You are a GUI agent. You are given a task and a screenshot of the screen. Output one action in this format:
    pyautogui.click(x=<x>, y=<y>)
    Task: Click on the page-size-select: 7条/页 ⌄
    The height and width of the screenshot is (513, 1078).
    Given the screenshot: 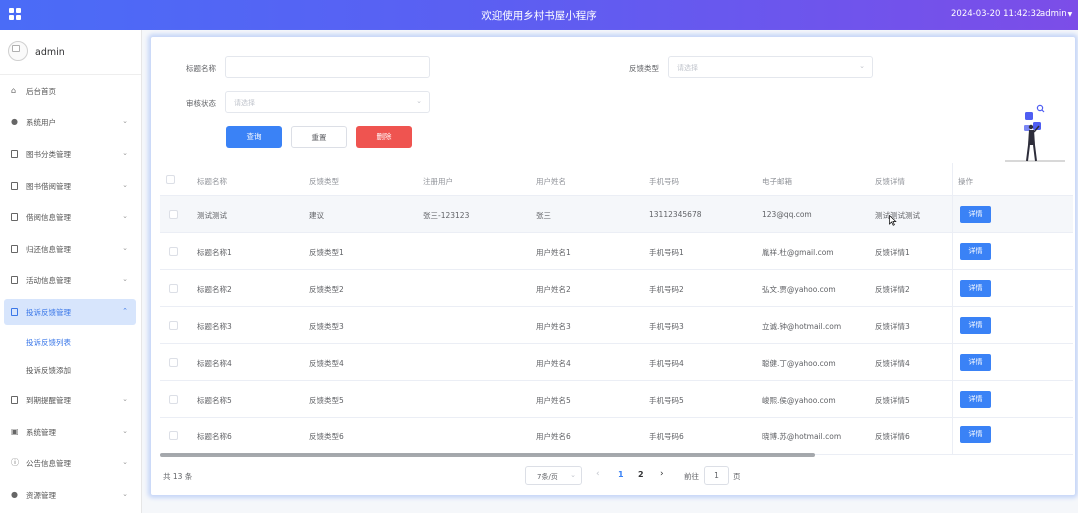 What is the action you would take?
    pyautogui.click(x=553, y=475)
    